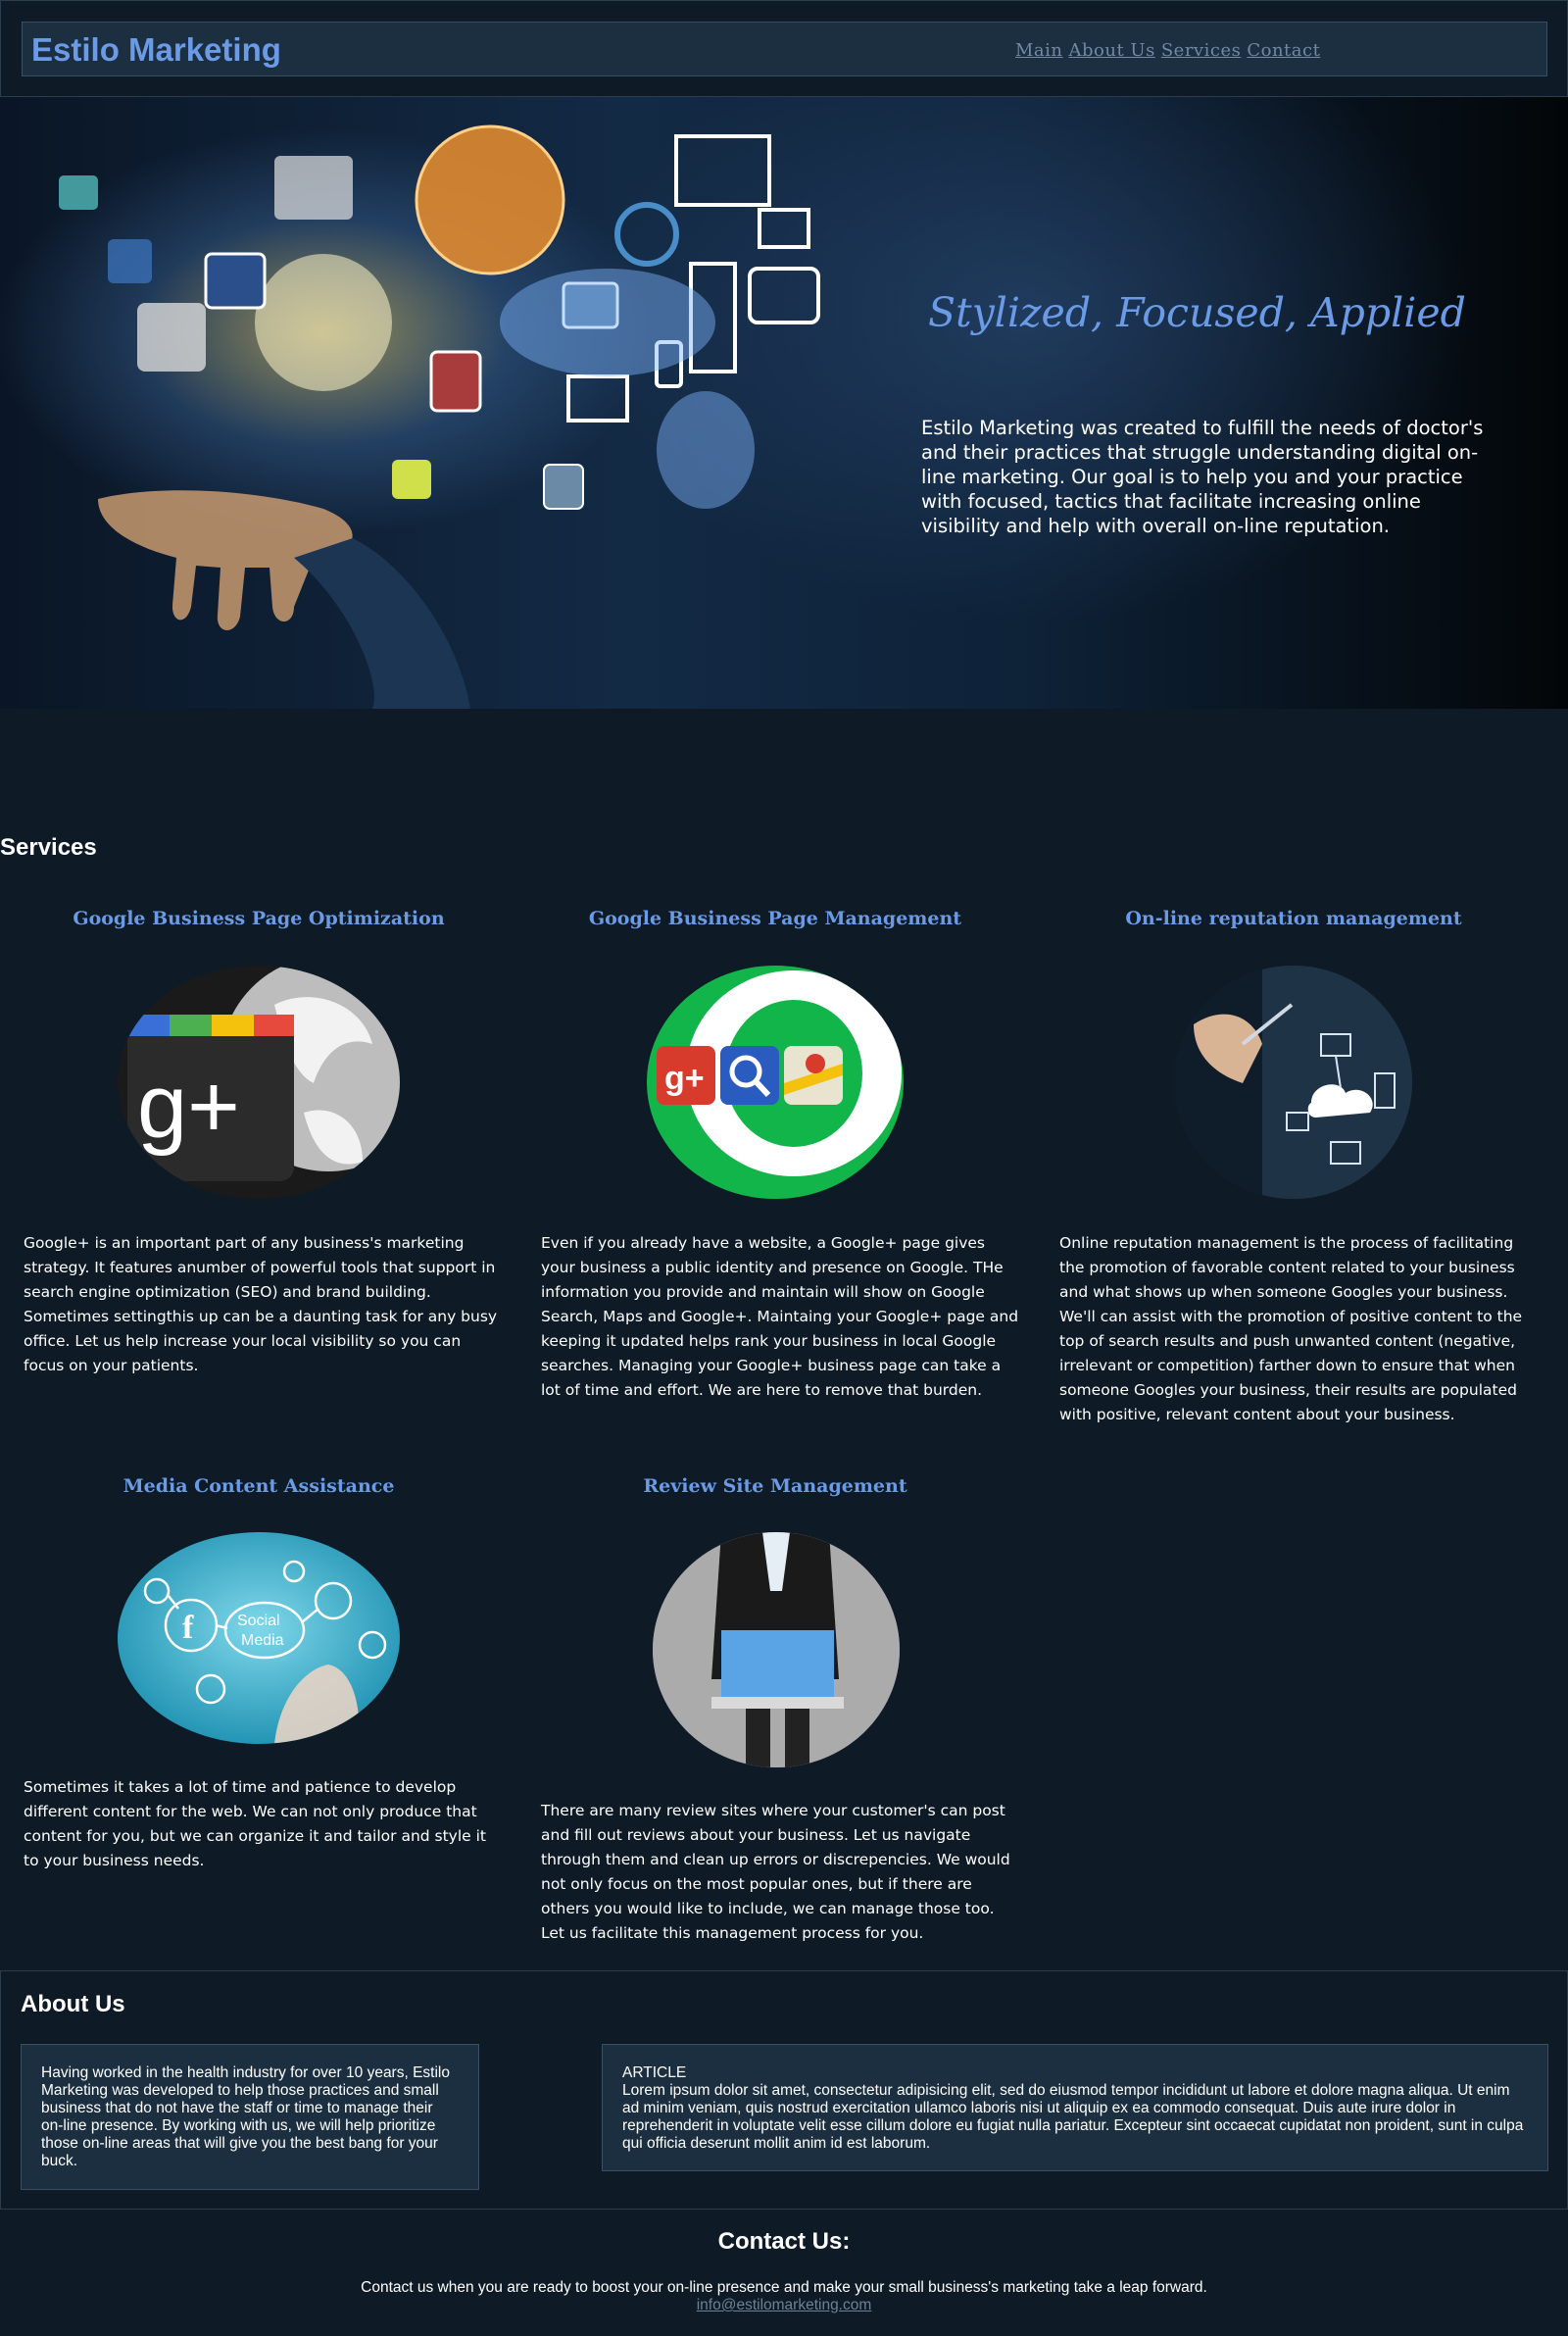  Describe the element at coordinates (1283, 51) in the screenshot. I see `nav-link-contact: Contact` at that location.